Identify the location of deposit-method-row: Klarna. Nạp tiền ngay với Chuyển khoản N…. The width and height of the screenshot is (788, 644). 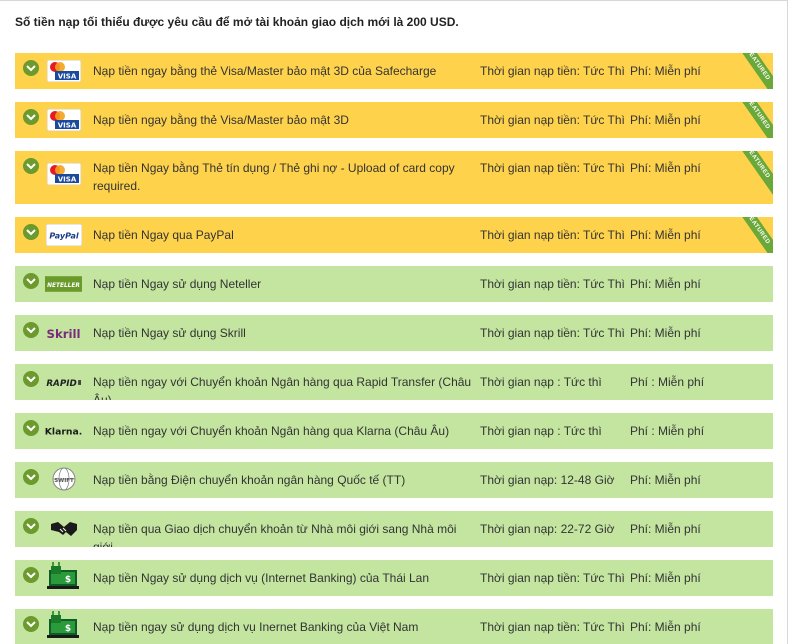
(394, 431).